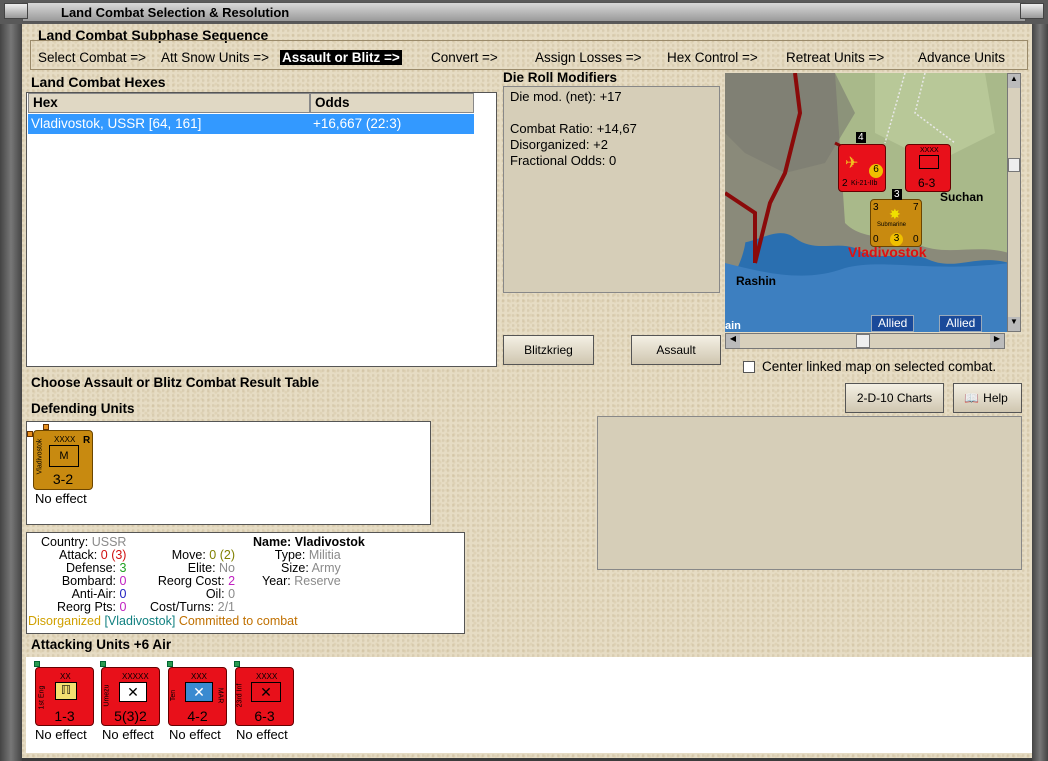  I want to click on attacking-unit-4-status: No effect, so click(262, 734).